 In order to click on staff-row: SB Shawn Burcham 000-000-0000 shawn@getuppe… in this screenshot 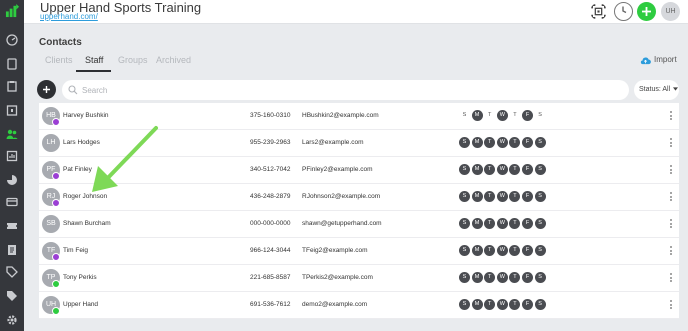, I will do `click(359, 224)`.